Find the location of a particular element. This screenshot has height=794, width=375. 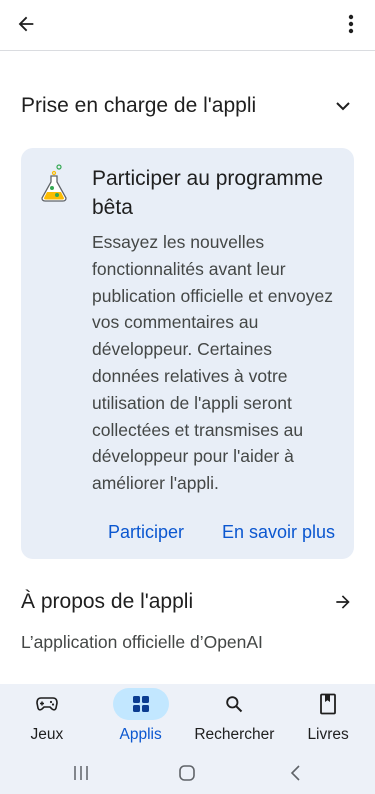

system-back-button is located at coordinates (295, 773).